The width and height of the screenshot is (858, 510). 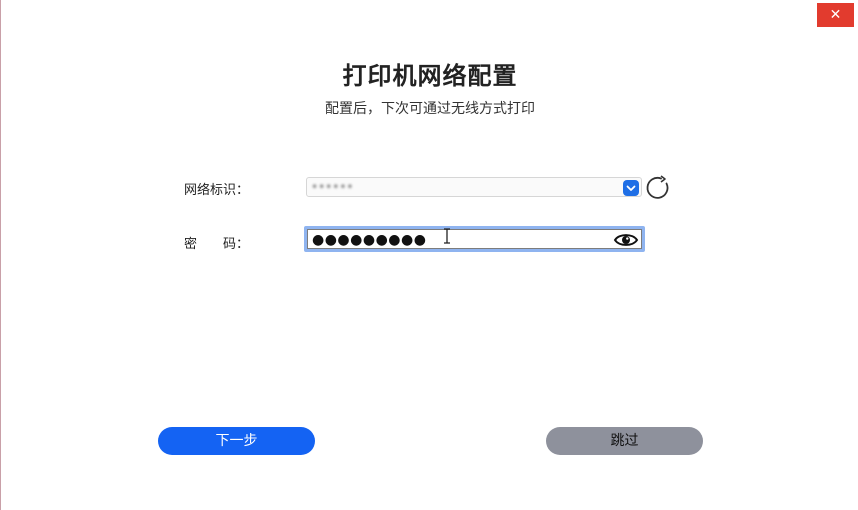 What do you see at coordinates (447, 236) in the screenshot?
I see `text-cursor-icon` at bounding box center [447, 236].